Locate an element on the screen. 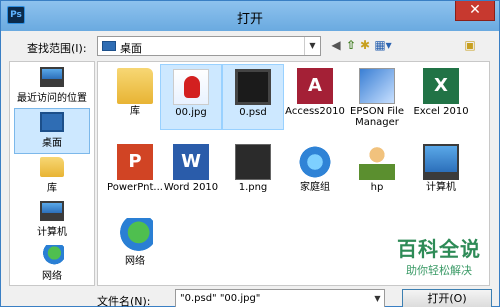 The image size is (500, 307). close-button: ✕ is located at coordinates (475, 11).